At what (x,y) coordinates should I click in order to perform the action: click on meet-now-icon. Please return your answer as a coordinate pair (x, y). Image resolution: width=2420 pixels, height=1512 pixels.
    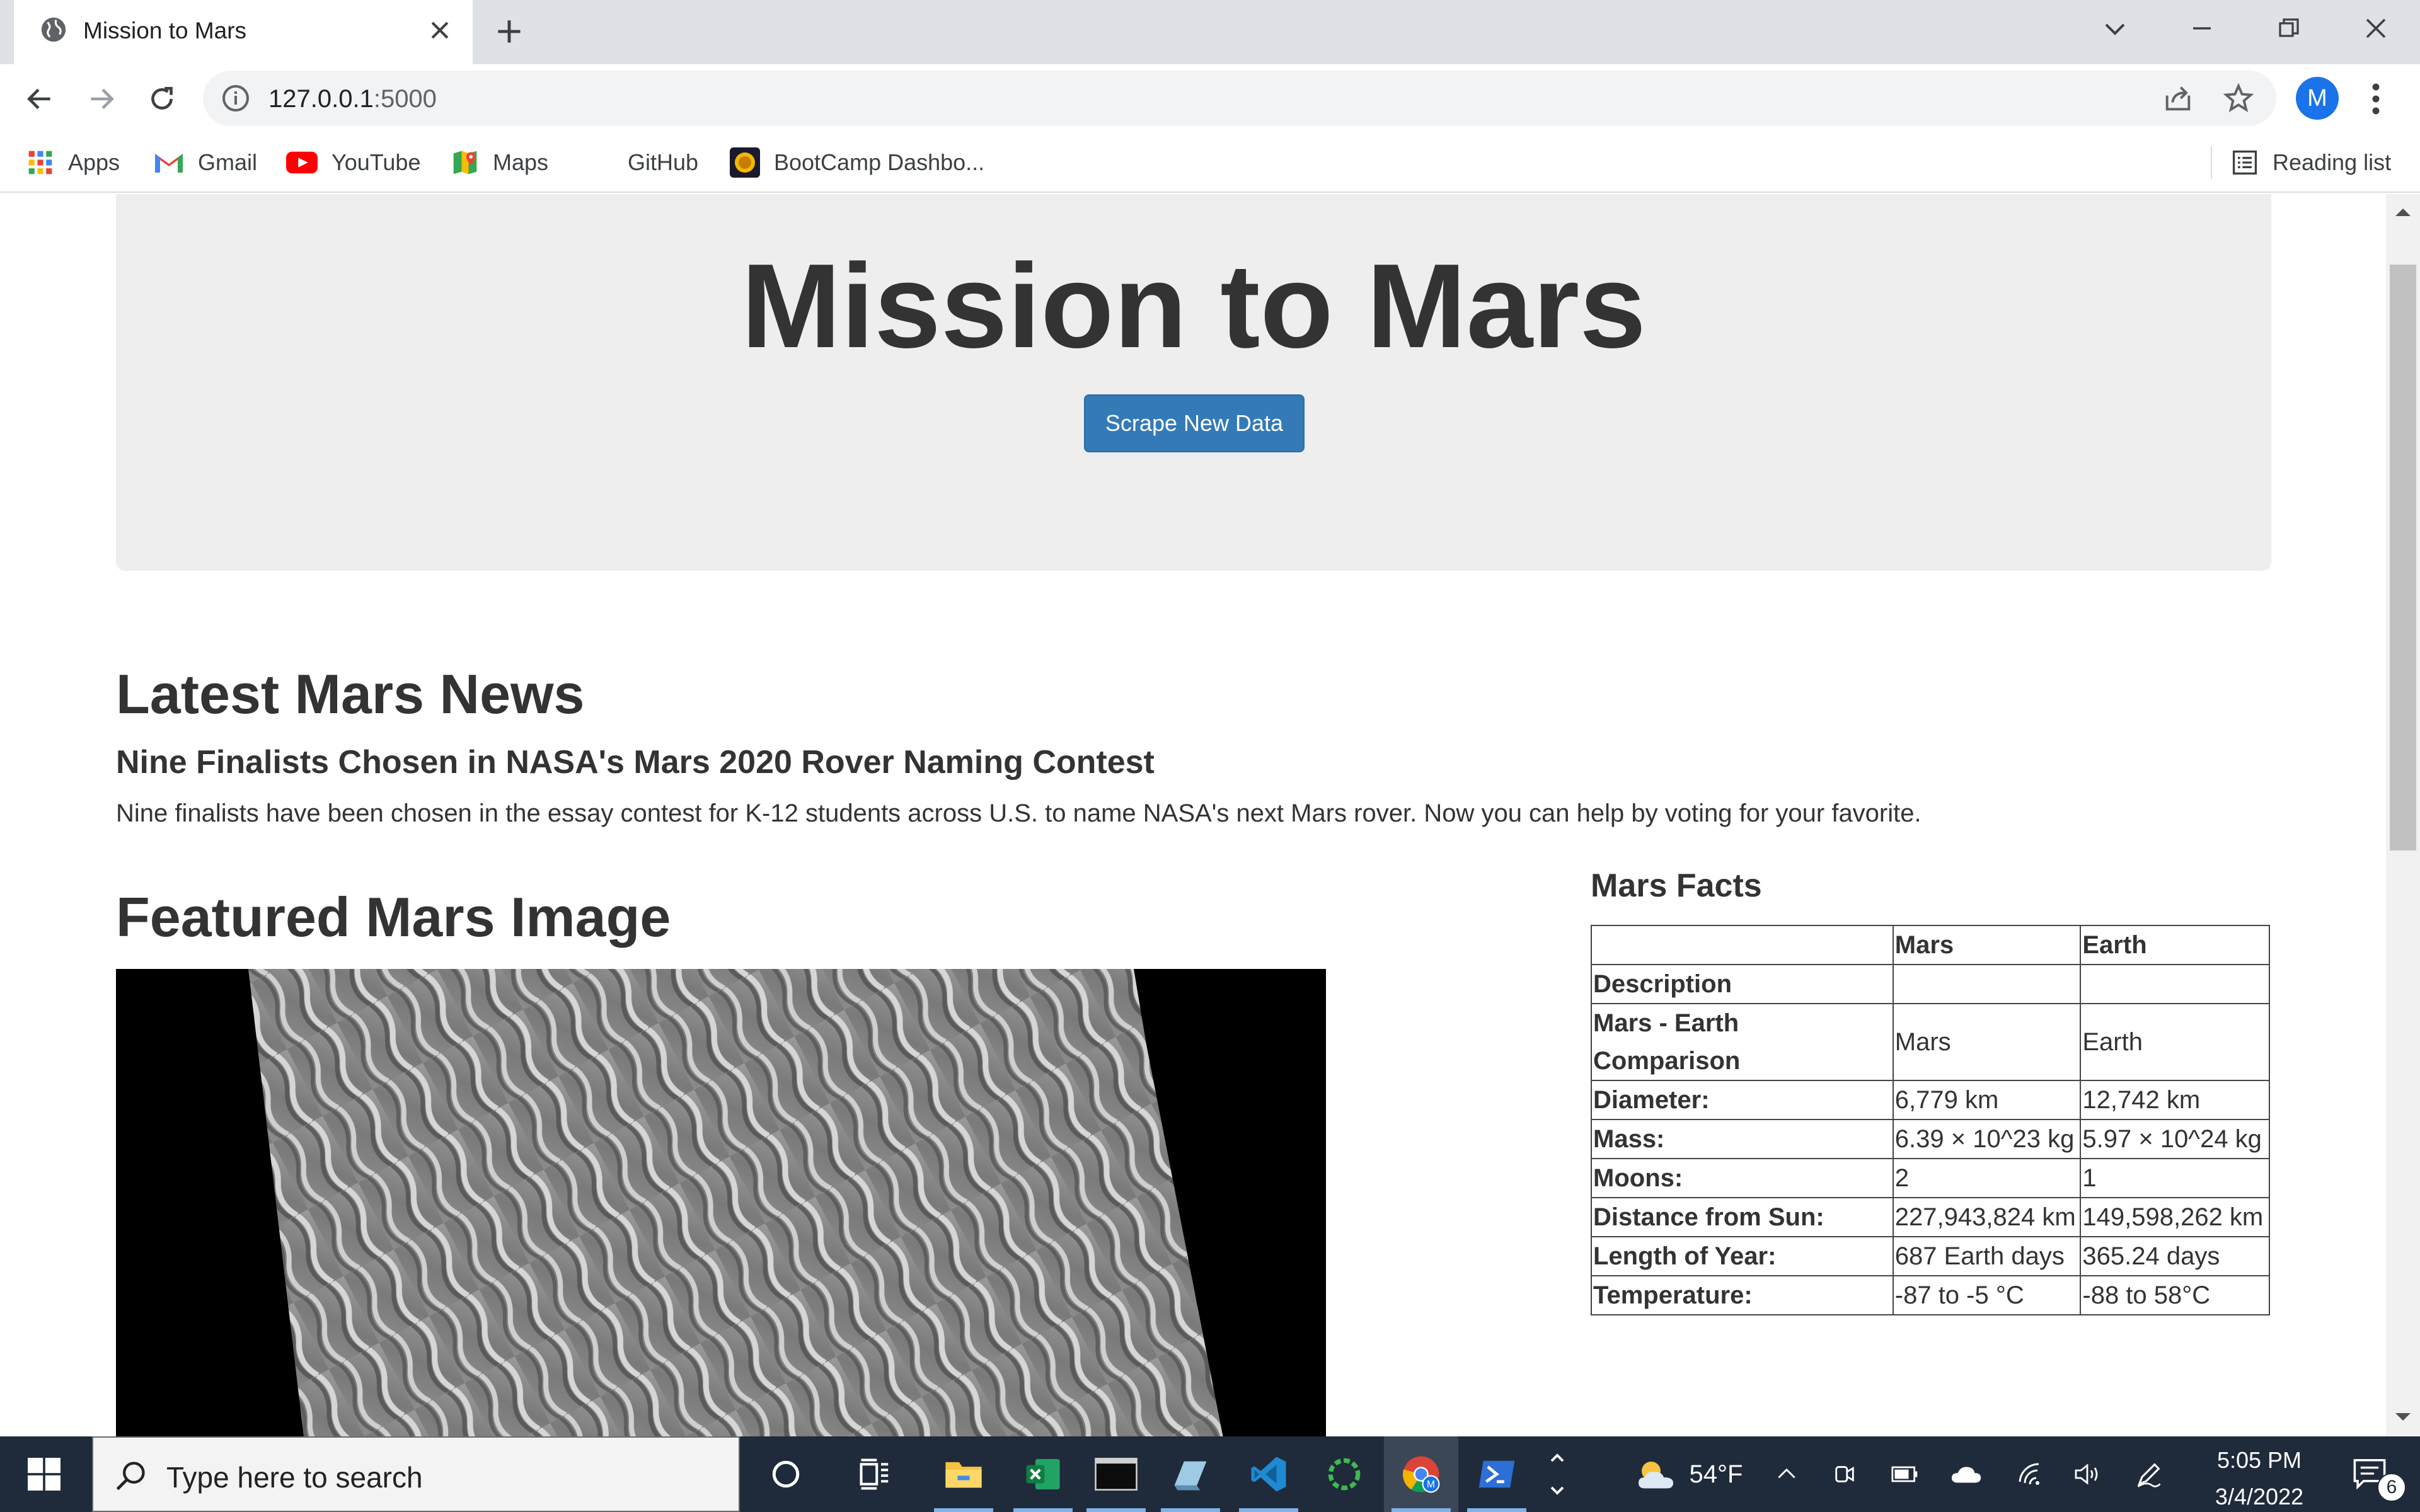
    Looking at the image, I should click on (1845, 1474).